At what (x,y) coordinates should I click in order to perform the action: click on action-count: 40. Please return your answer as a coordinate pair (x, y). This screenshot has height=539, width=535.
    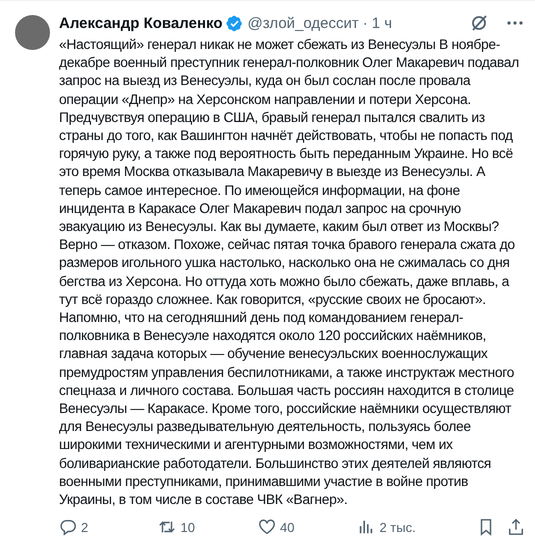
    Looking at the image, I should click on (287, 527).